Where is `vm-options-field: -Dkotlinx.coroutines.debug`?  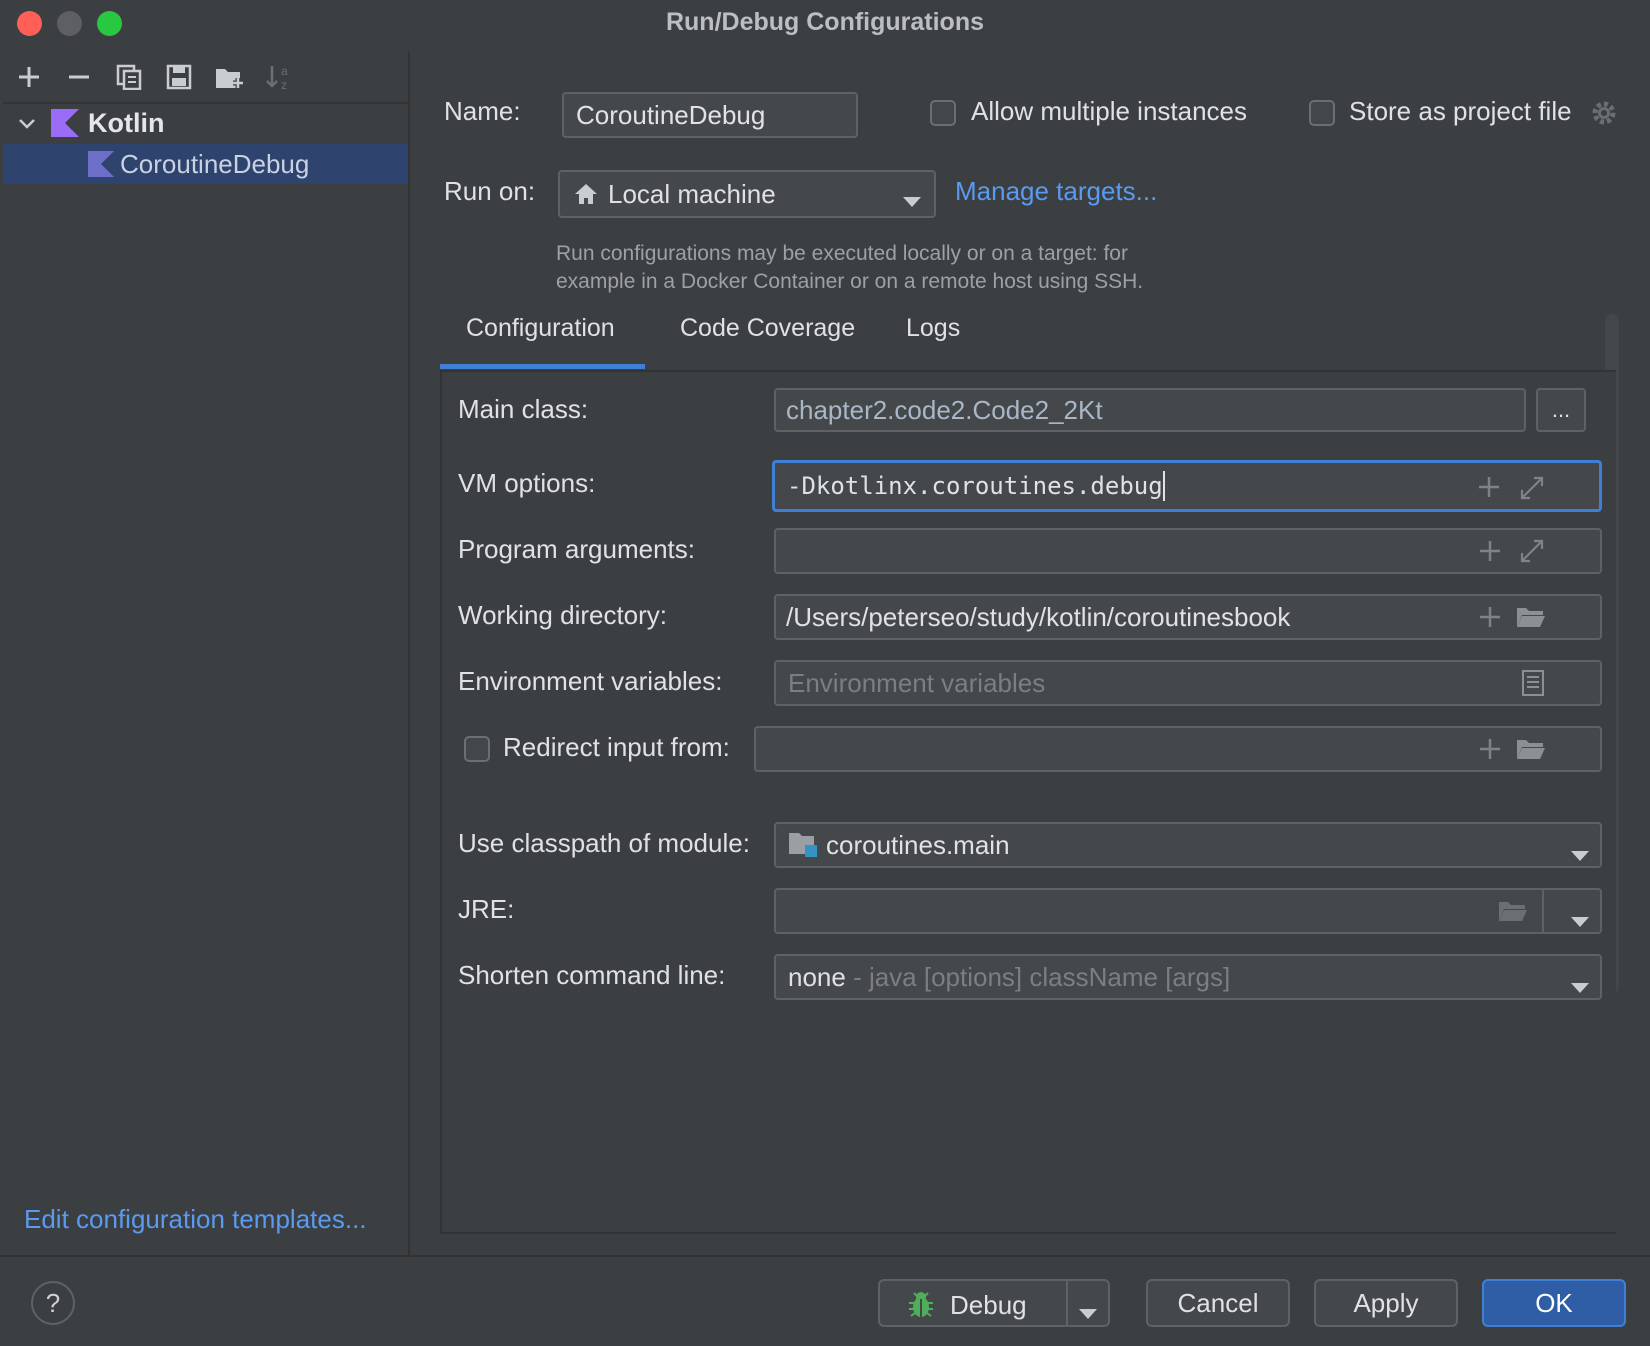
vm-options-field: -Dkotlinx.coroutines.debug is located at coordinates (1187, 486).